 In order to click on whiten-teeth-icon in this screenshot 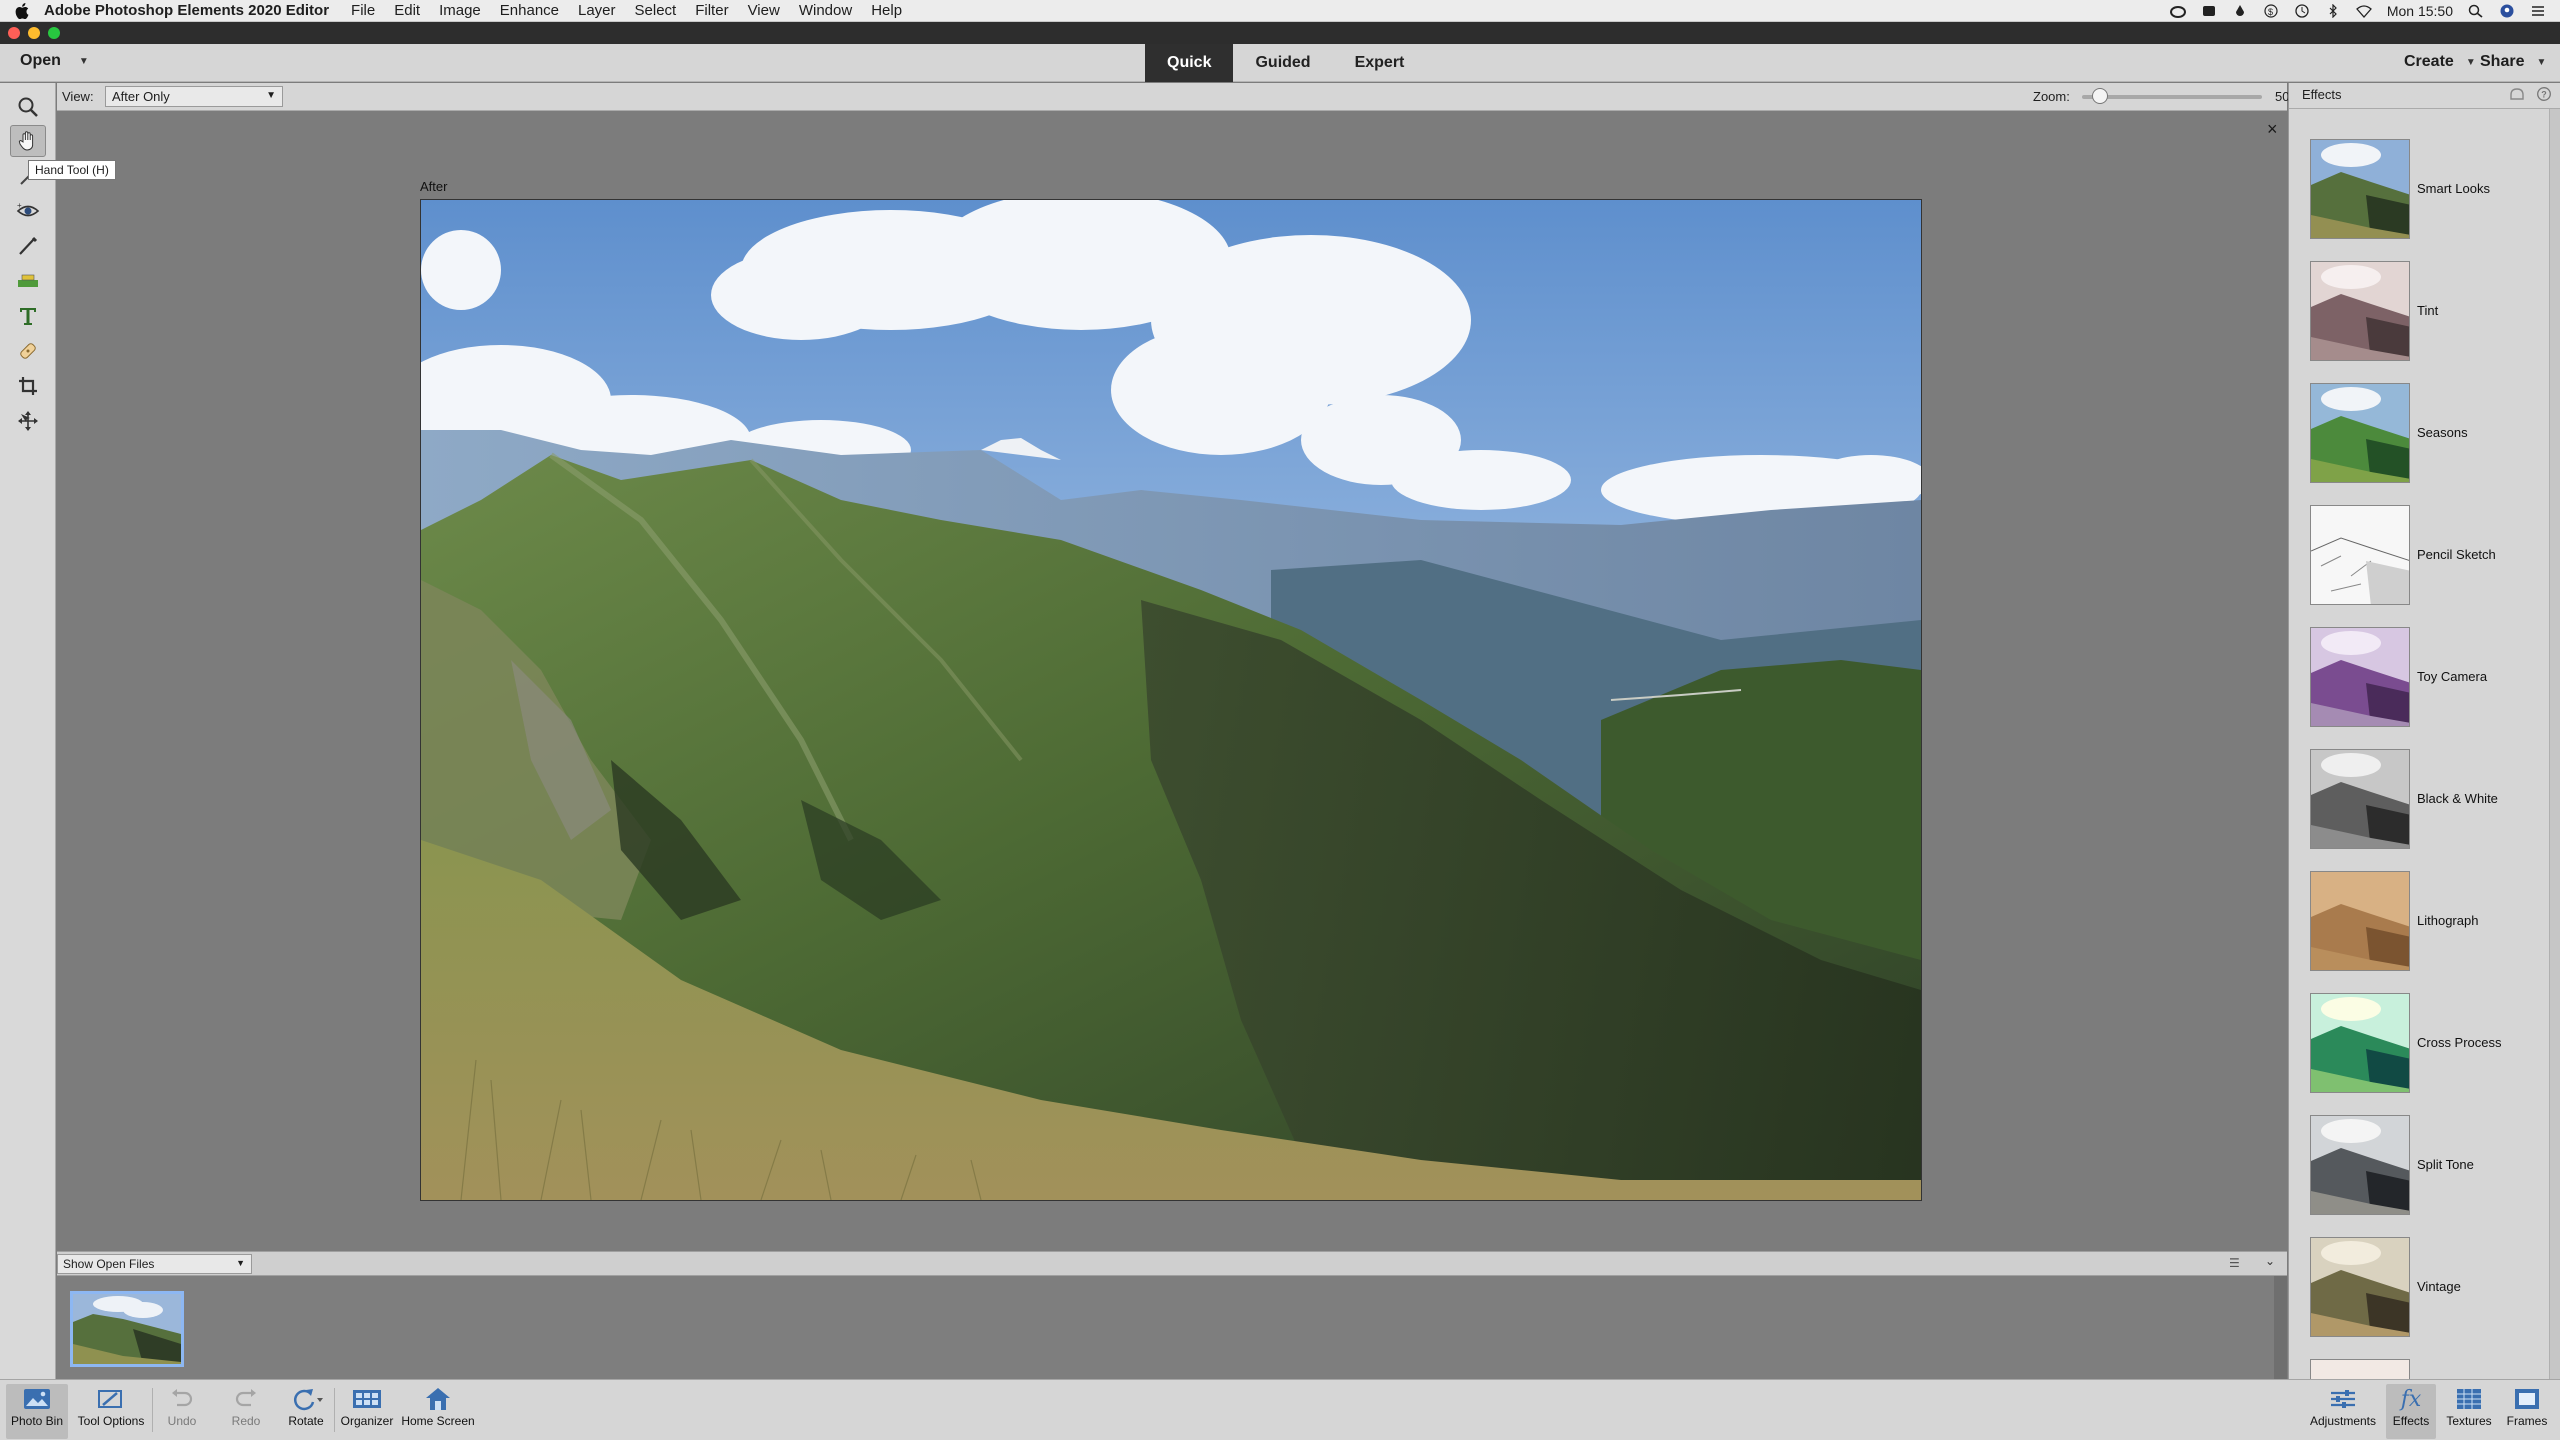, I will do `click(28, 246)`.